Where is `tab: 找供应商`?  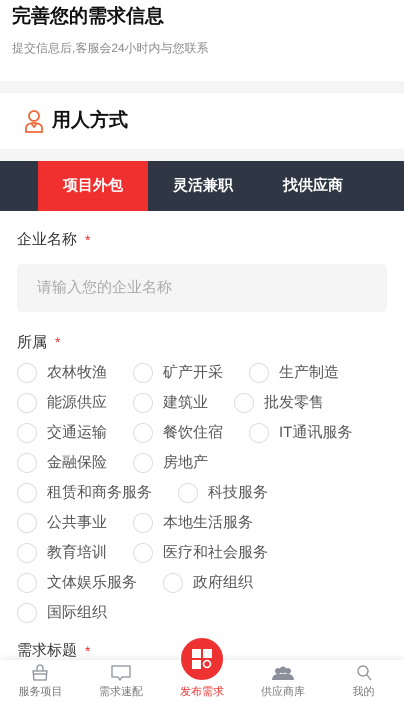 tab: 找供应商 is located at coordinates (313, 186).